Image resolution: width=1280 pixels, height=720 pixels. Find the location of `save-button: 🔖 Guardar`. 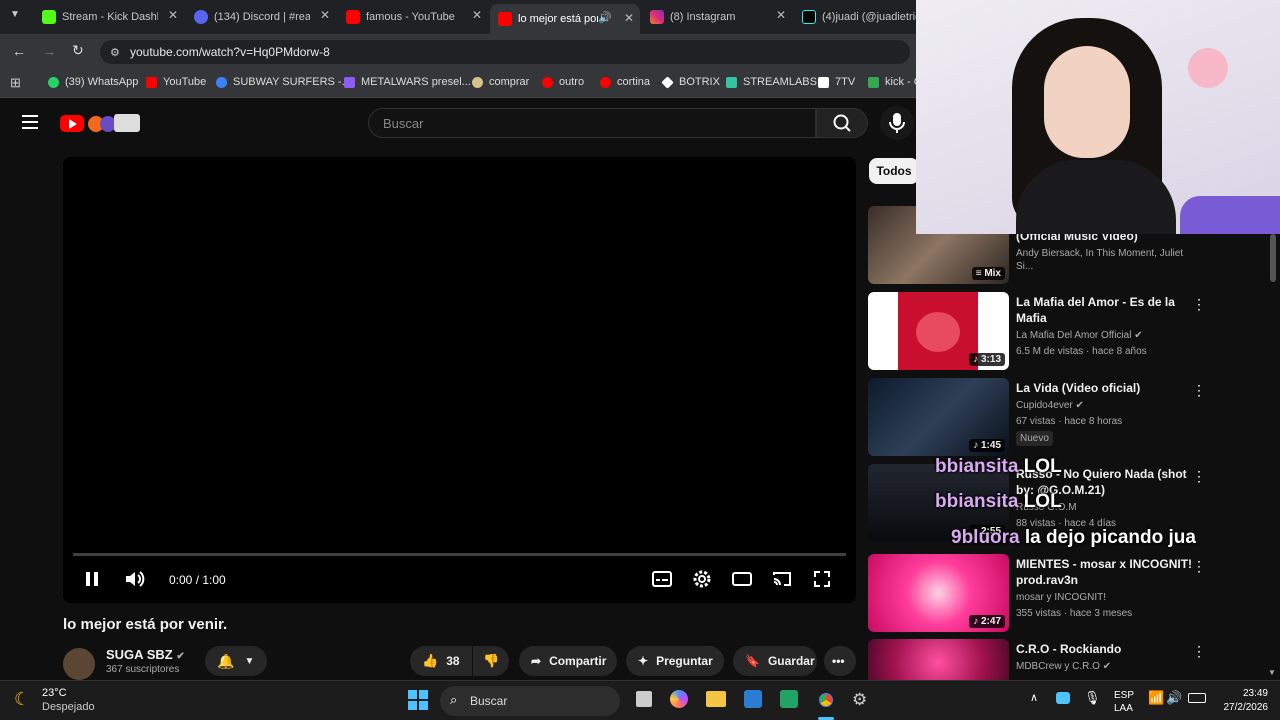

save-button: 🔖 Guardar is located at coordinates (775, 661).